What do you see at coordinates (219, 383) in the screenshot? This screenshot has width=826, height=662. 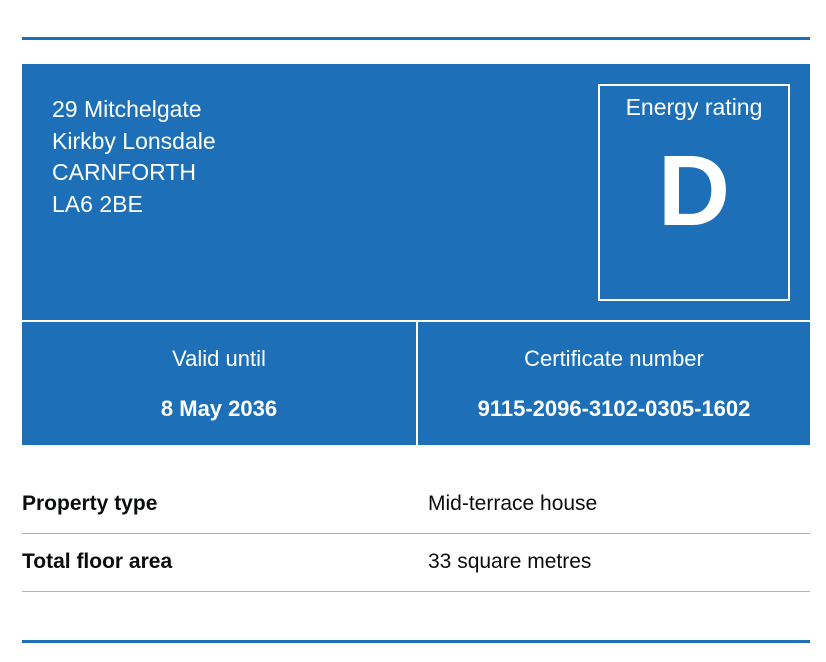 I see `valid-until-cell: Valid until 8 May 2036` at bounding box center [219, 383].